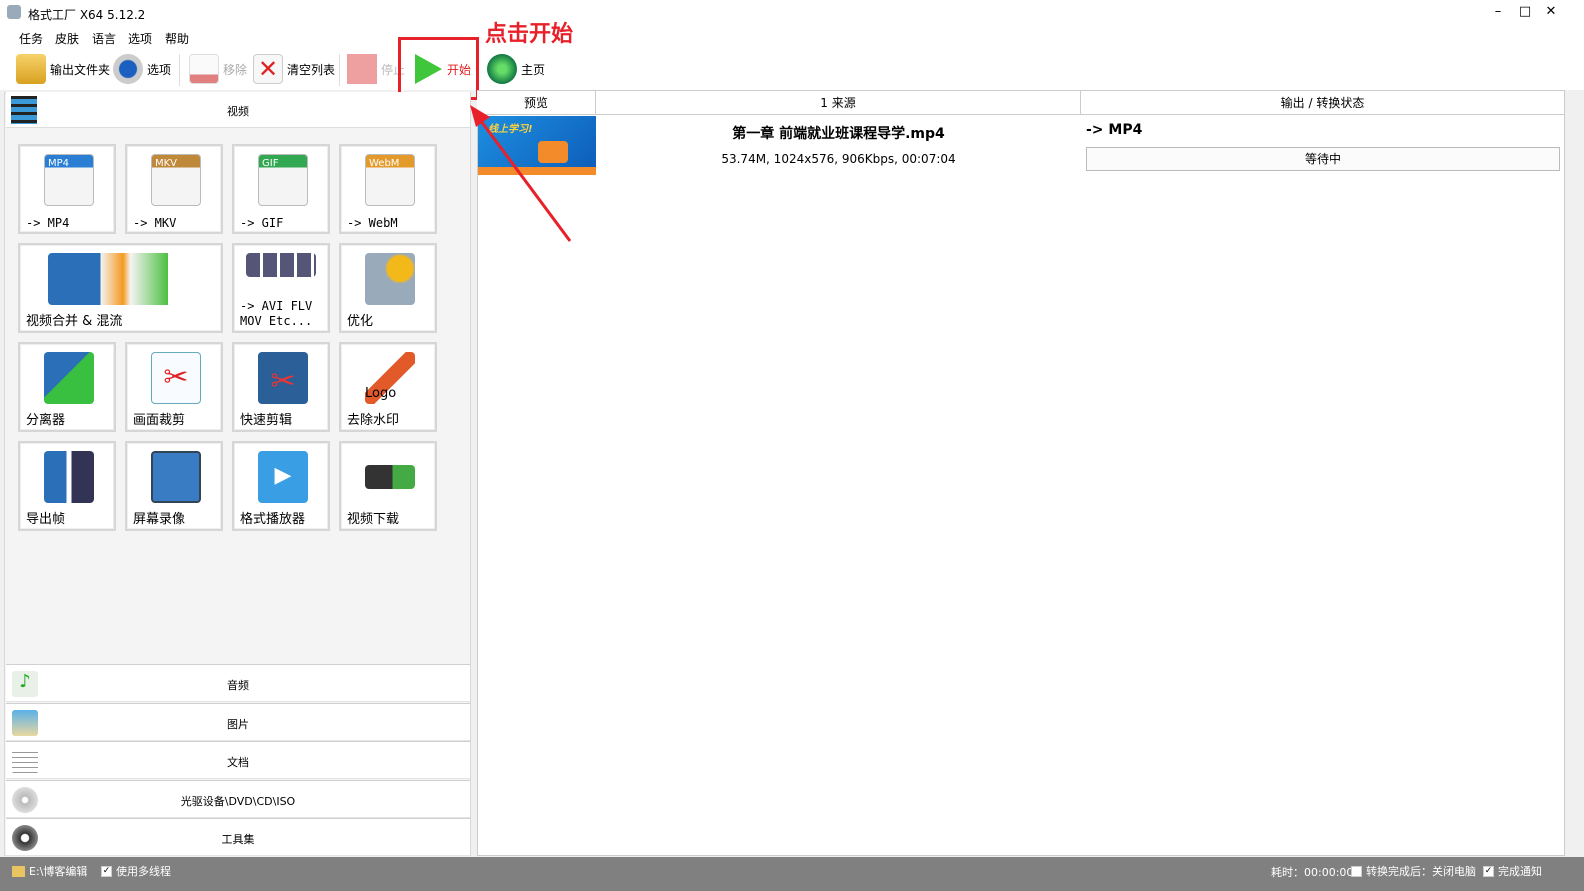  I want to click on tile-label: -> MKV, so click(155, 223).